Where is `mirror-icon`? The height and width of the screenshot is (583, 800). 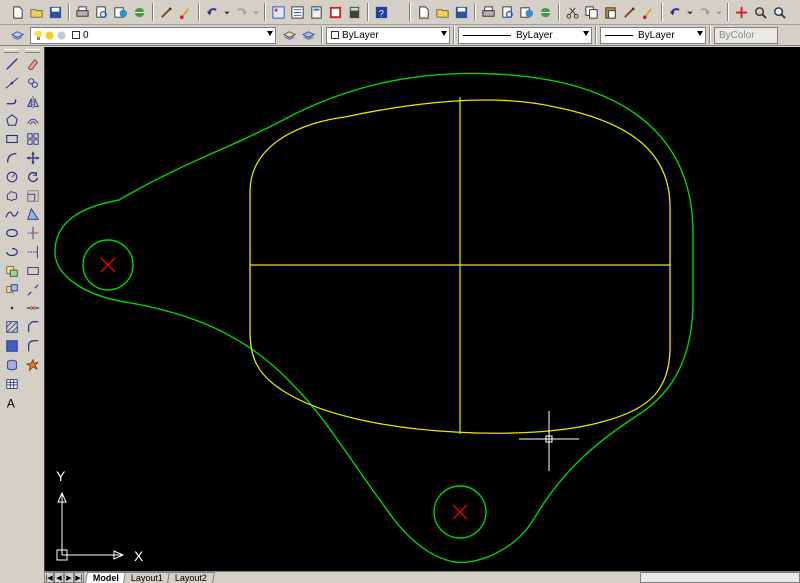 mirror-icon is located at coordinates (32, 102).